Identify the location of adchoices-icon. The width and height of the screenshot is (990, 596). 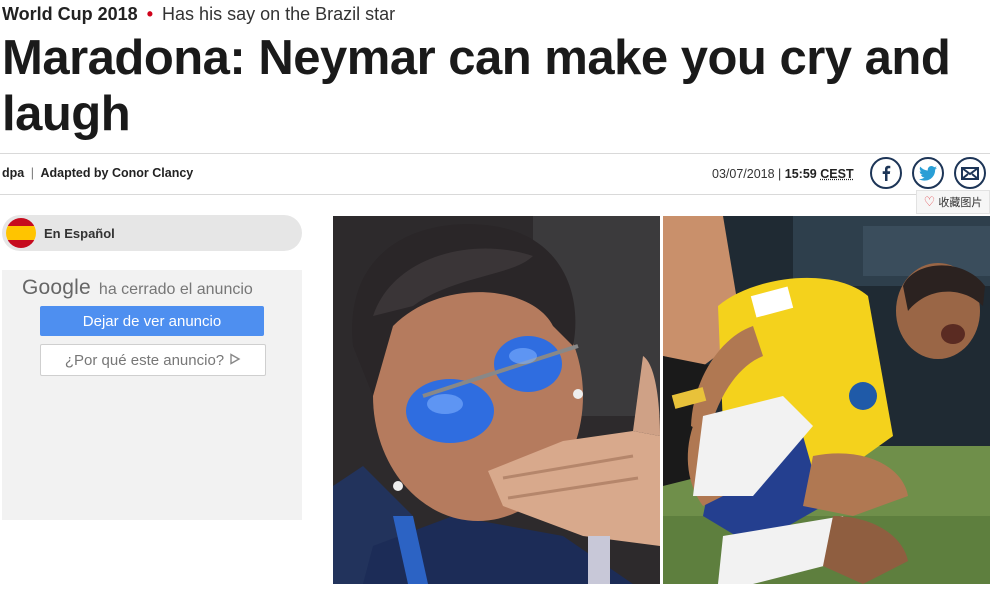
(235, 360).